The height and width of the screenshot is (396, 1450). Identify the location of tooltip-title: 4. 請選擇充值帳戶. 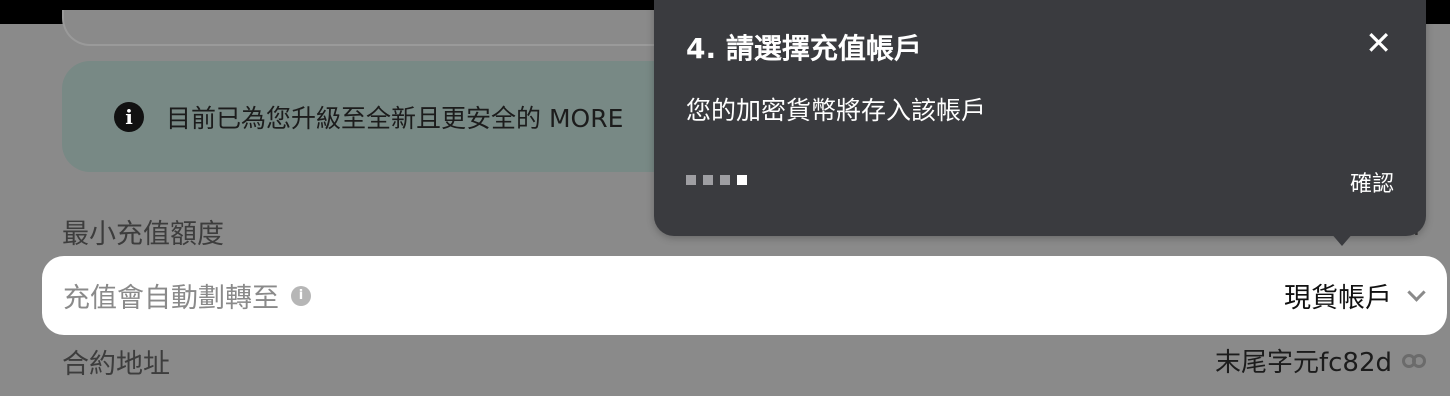
(804, 48).